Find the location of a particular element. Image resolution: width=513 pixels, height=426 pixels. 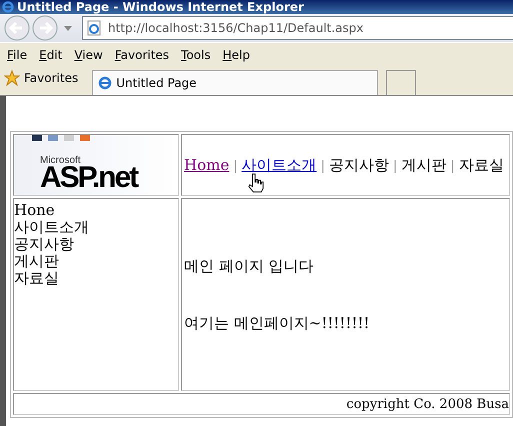

dropdown-icon is located at coordinates (68, 28).